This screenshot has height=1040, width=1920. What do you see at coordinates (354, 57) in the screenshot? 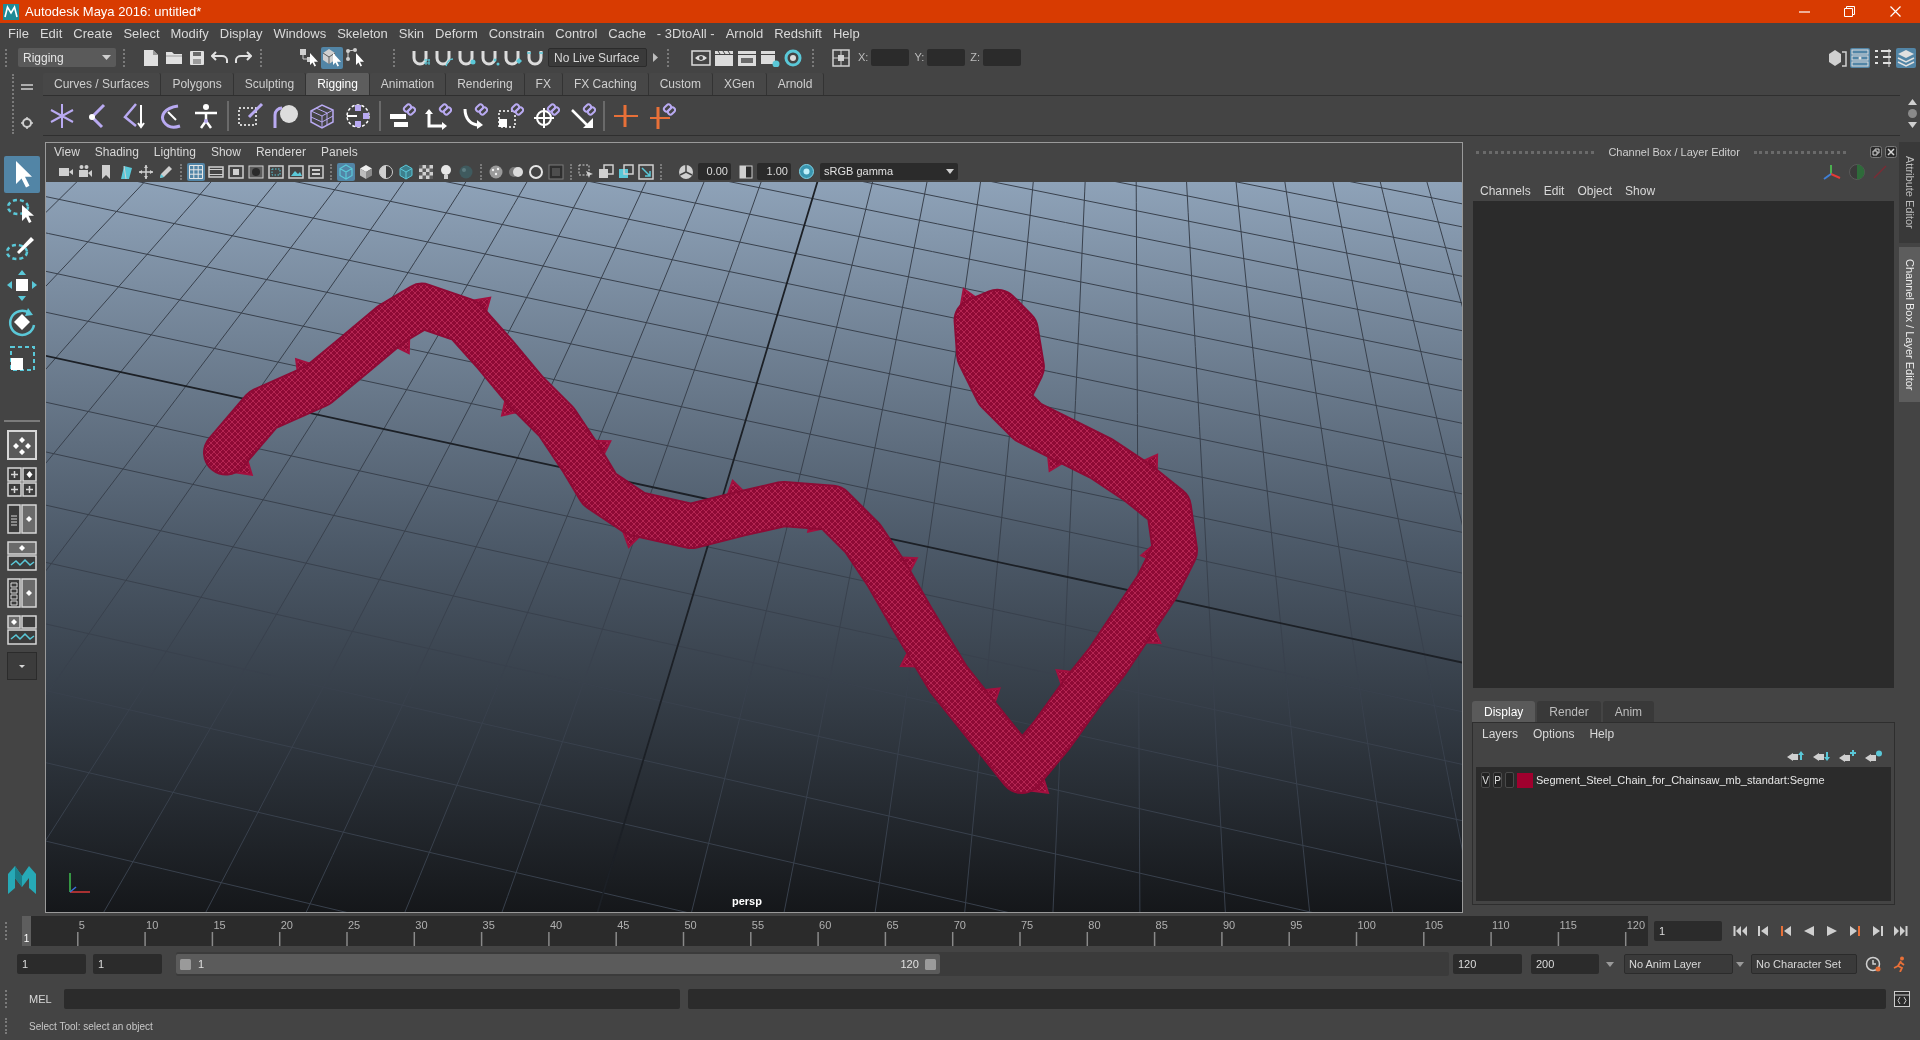
I see `vertex-cursor-icon` at bounding box center [354, 57].